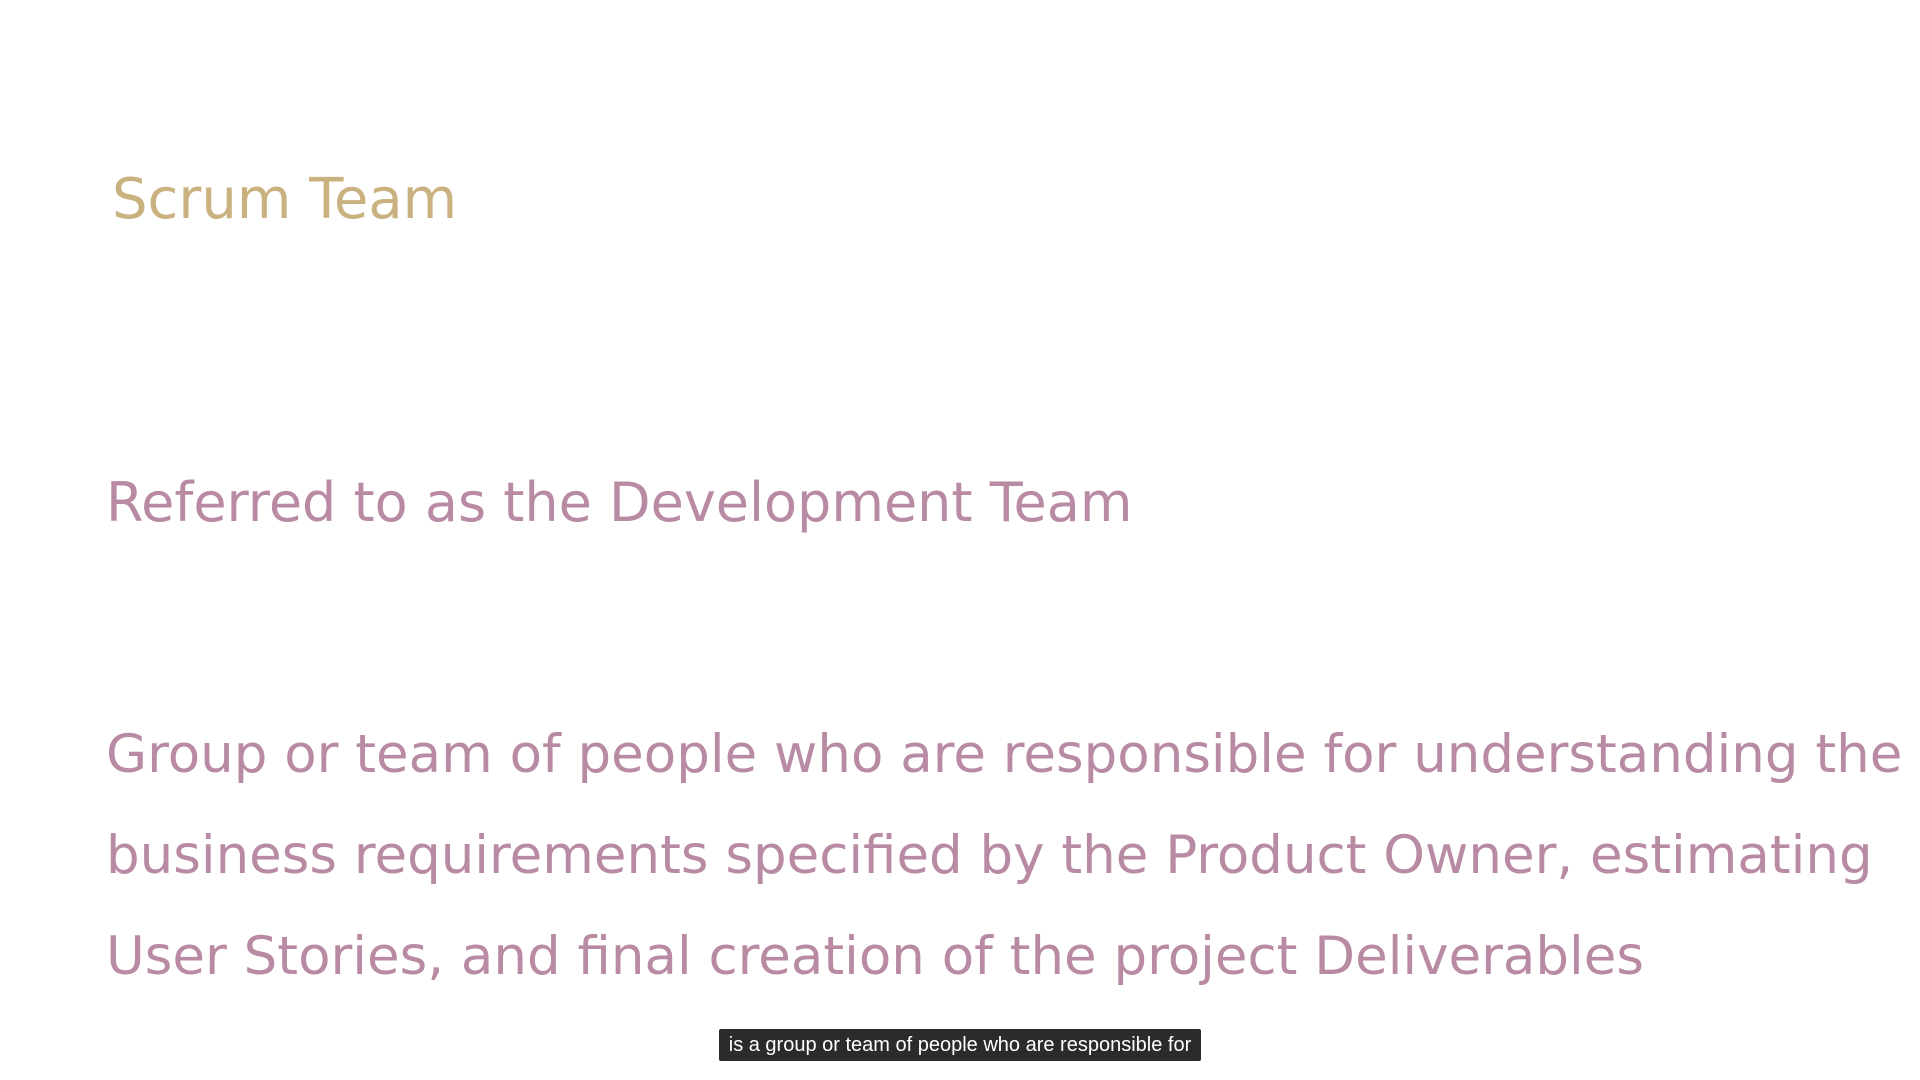 The height and width of the screenshot is (1080, 1920). What do you see at coordinates (619, 502) in the screenshot?
I see `slide-subtitle: Referred to as the Development Team` at bounding box center [619, 502].